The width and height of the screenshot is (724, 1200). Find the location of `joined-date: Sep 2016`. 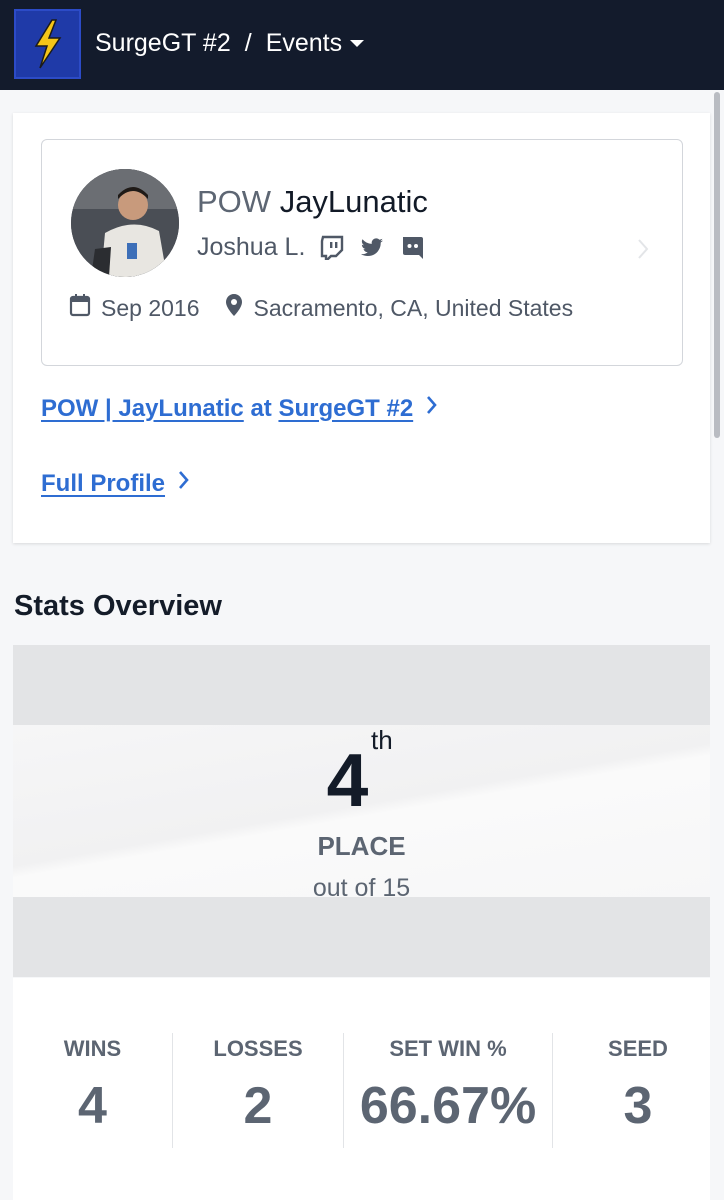

joined-date: Sep 2016 is located at coordinates (150, 307).